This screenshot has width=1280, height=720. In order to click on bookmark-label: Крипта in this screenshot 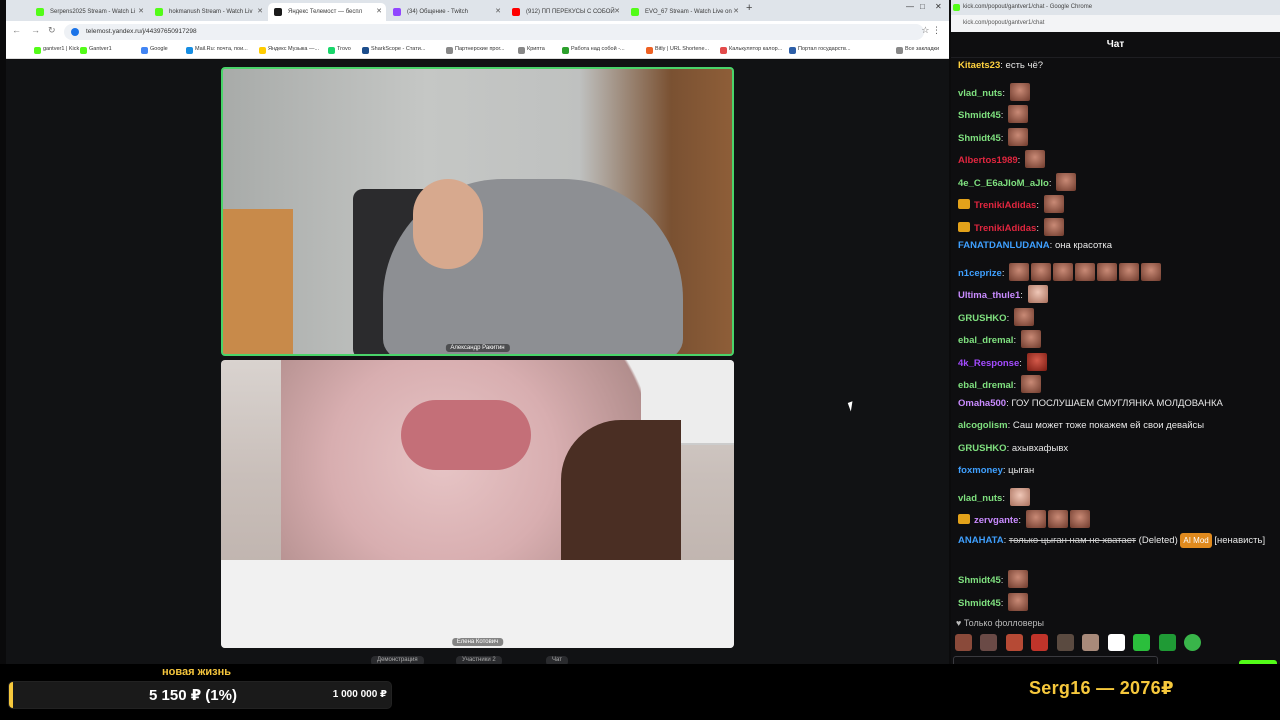, I will do `click(536, 49)`.